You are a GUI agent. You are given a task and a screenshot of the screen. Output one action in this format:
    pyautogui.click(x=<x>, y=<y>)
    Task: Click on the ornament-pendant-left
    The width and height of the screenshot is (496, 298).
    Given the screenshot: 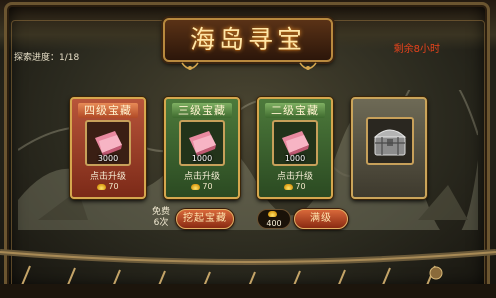 What is the action you would take?
    pyautogui.click(x=190, y=66)
    